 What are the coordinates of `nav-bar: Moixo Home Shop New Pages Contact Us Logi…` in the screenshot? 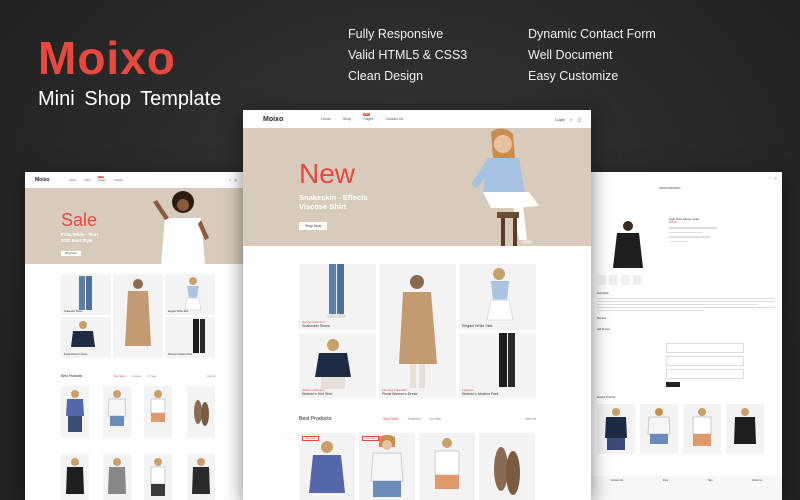 It's located at (417, 119).